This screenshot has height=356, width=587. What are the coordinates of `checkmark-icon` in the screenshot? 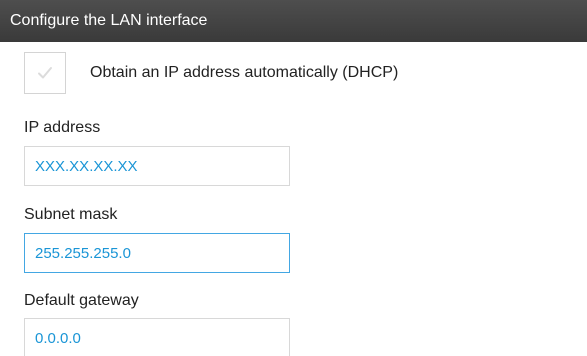 It's located at (45, 73).